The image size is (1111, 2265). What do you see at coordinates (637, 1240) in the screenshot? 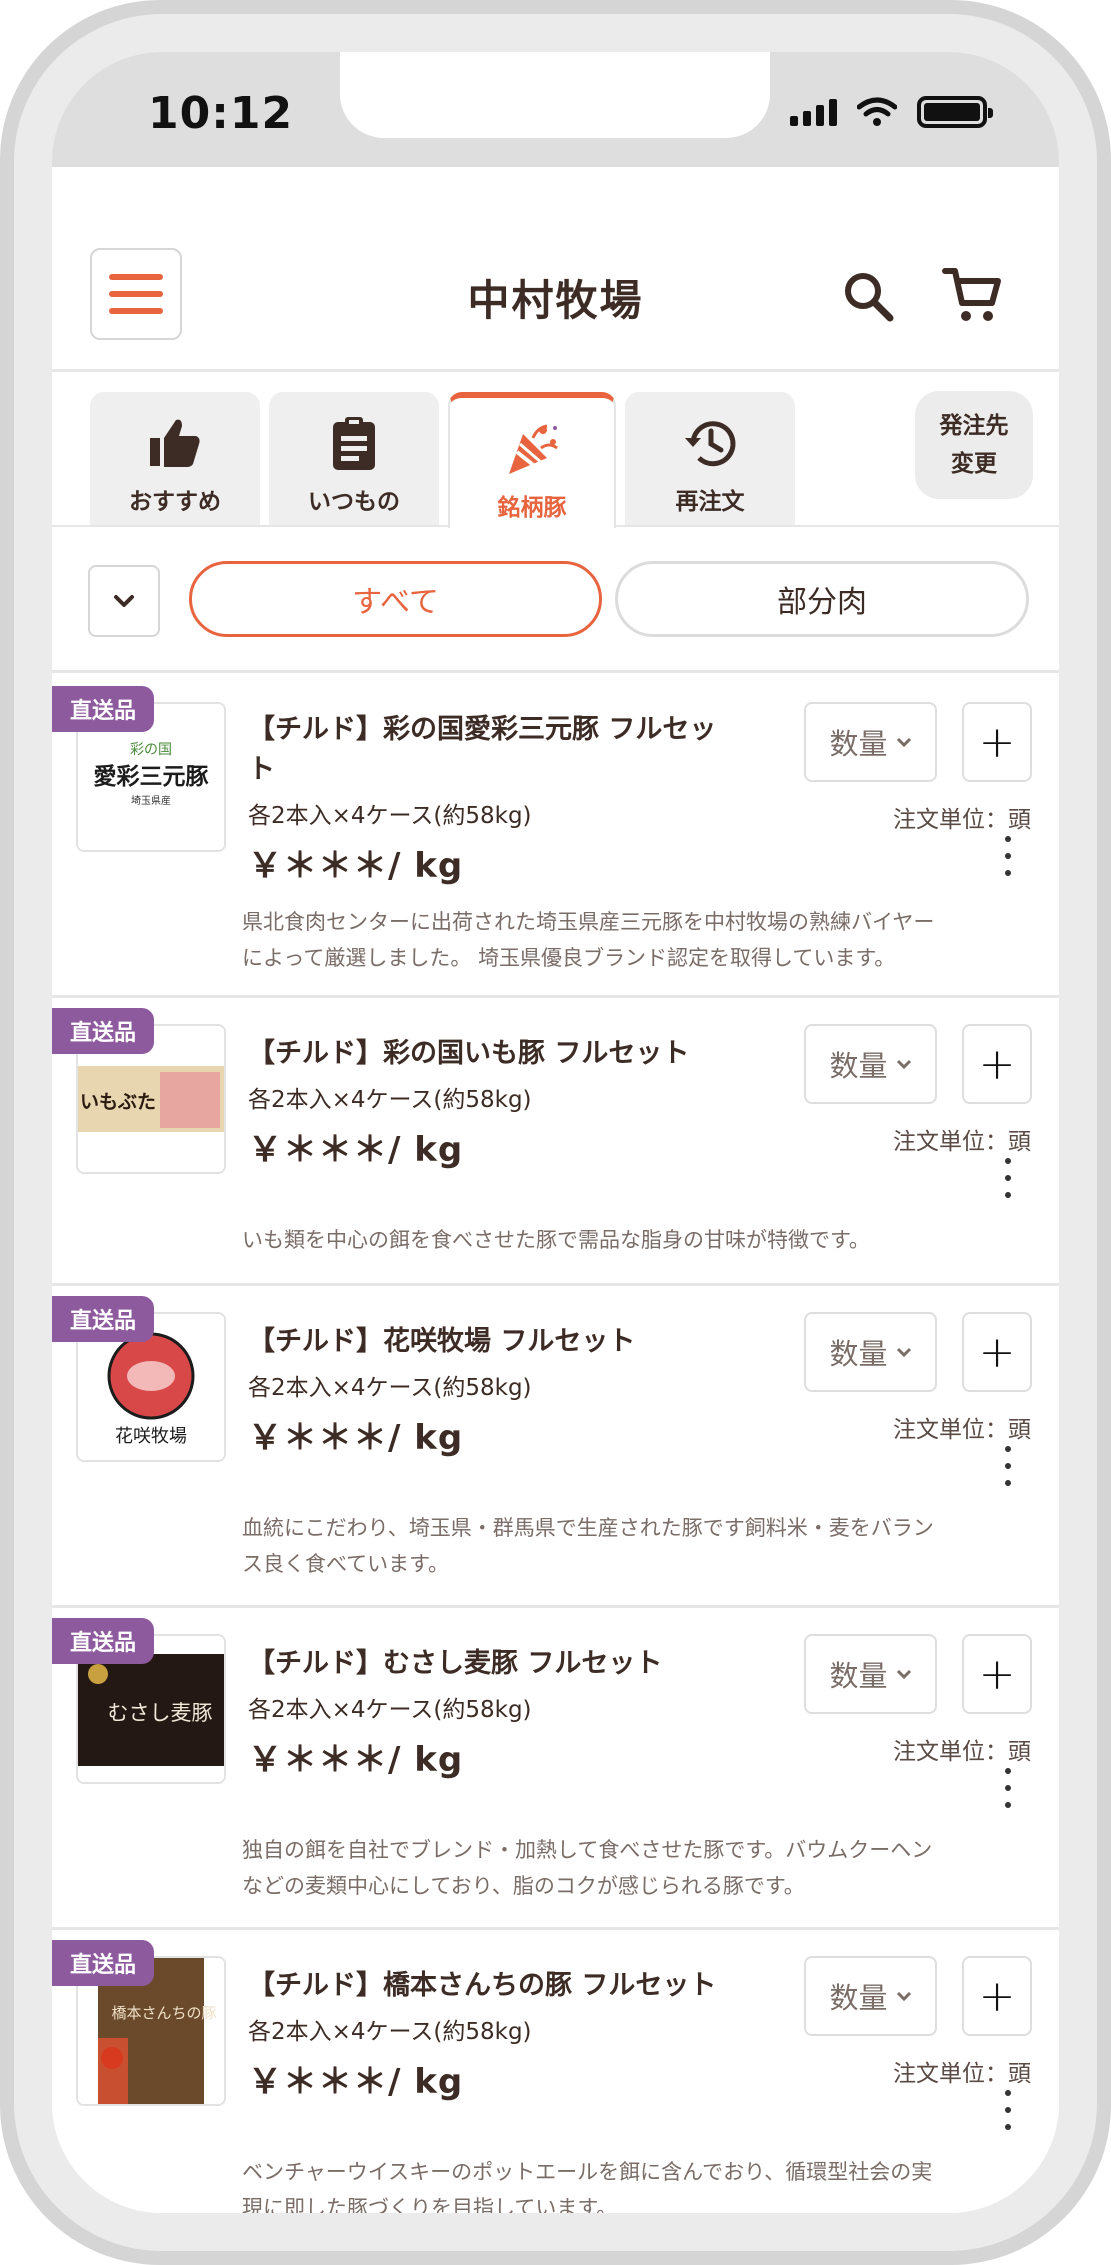
I see `product-description: いも類を中心の餌を食べさせた豚で需品な脂身の甘味が特徴です。` at bounding box center [637, 1240].